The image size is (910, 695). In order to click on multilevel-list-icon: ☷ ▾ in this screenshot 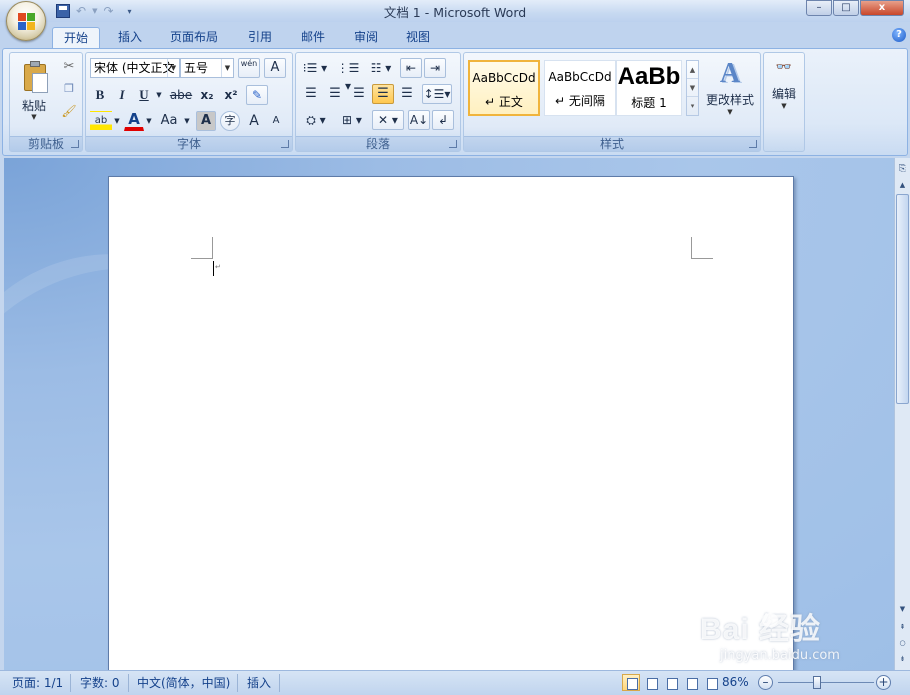, I will do `click(381, 68)`.